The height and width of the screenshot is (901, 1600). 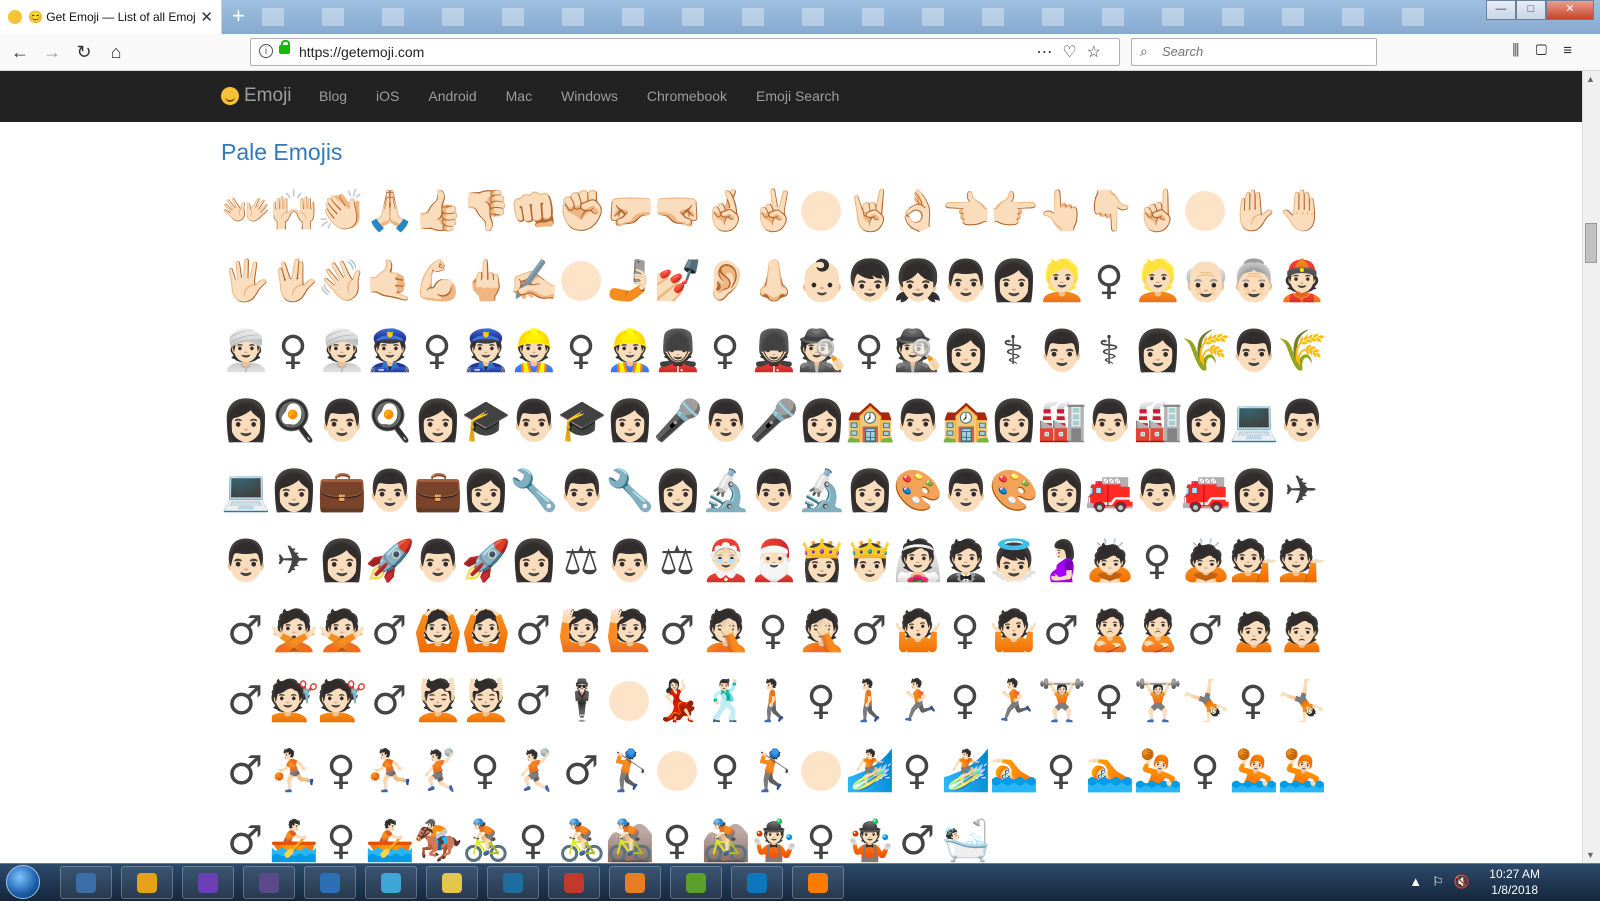 What do you see at coordinates (589, 96) in the screenshot?
I see `nav-windows: Windows` at bounding box center [589, 96].